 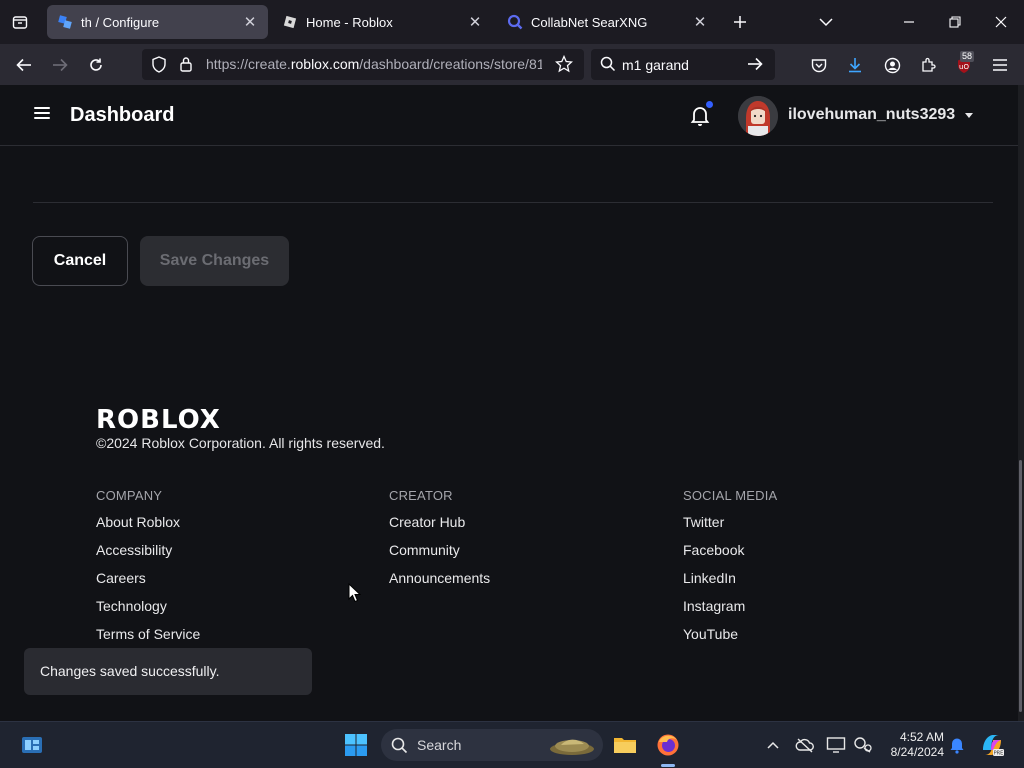 What do you see at coordinates (967, 56) in the screenshot?
I see `extension-badge: 58` at bounding box center [967, 56].